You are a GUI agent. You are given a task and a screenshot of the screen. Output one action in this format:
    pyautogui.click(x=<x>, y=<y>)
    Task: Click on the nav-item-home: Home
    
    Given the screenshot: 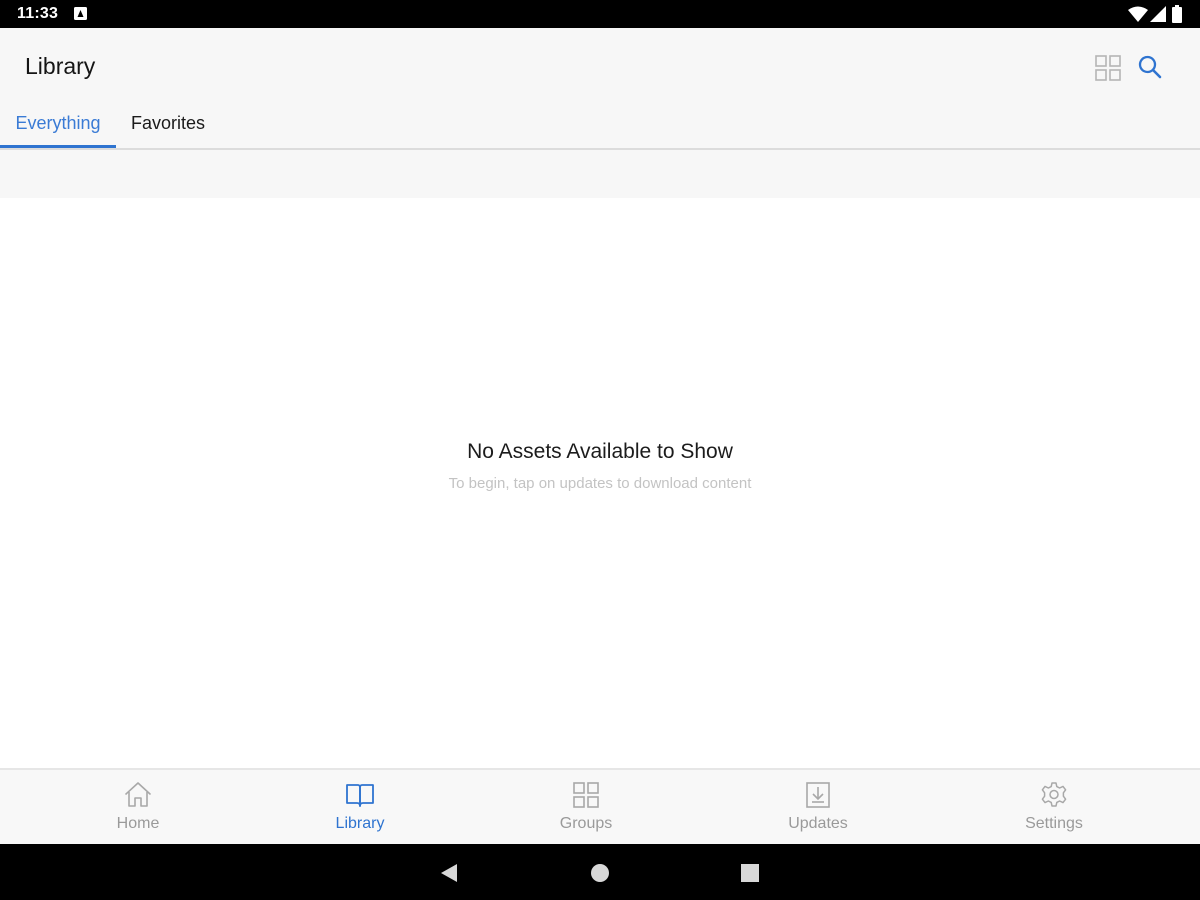 What is the action you would take?
    pyautogui.click(x=138, y=807)
    